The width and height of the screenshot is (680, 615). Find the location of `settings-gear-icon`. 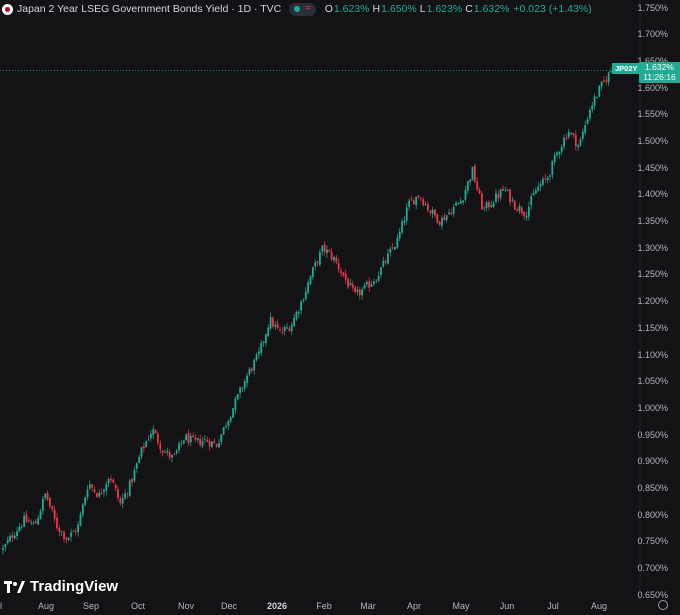

settings-gear-icon is located at coordinates (663, 605).